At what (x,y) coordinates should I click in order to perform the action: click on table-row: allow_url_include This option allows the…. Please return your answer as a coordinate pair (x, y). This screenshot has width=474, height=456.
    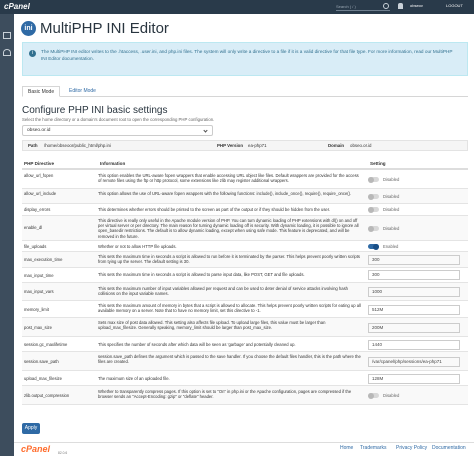
    Looking at the image, I should click on (245, 196).